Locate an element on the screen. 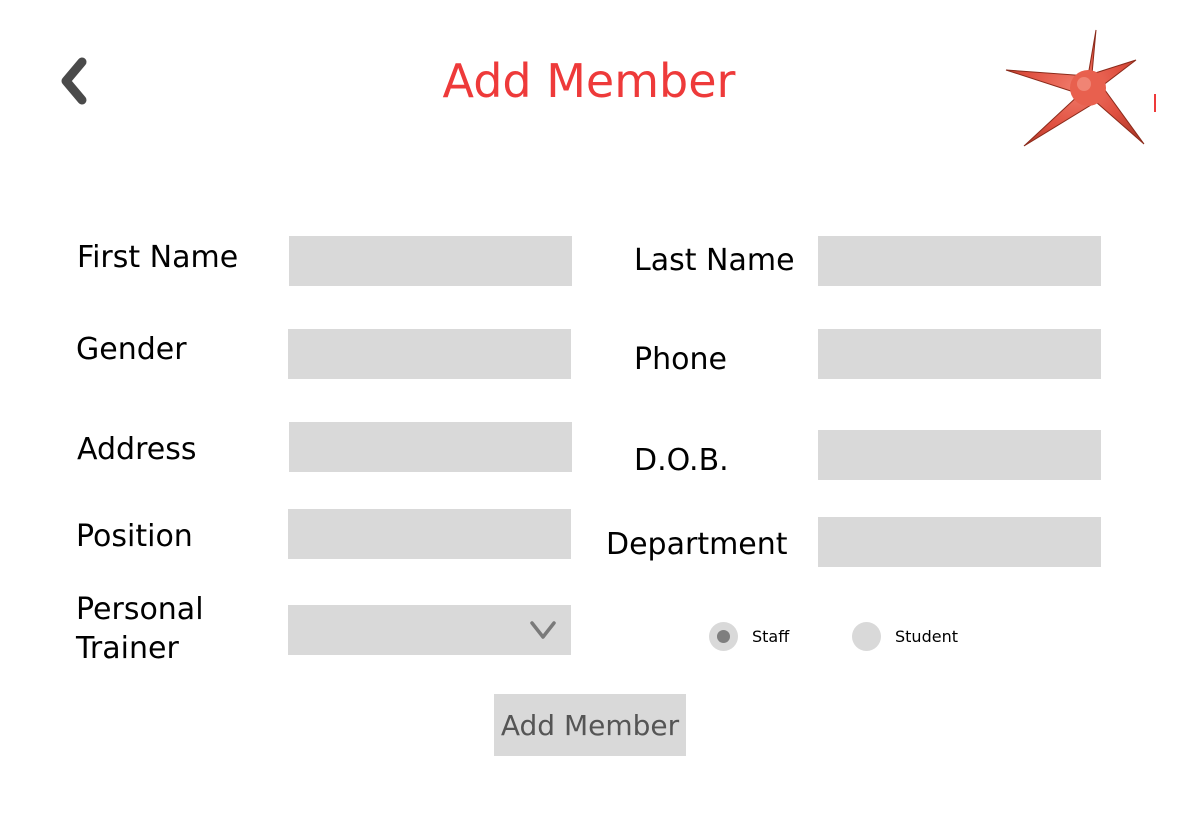  address-input is located at coordinates (430, 447).